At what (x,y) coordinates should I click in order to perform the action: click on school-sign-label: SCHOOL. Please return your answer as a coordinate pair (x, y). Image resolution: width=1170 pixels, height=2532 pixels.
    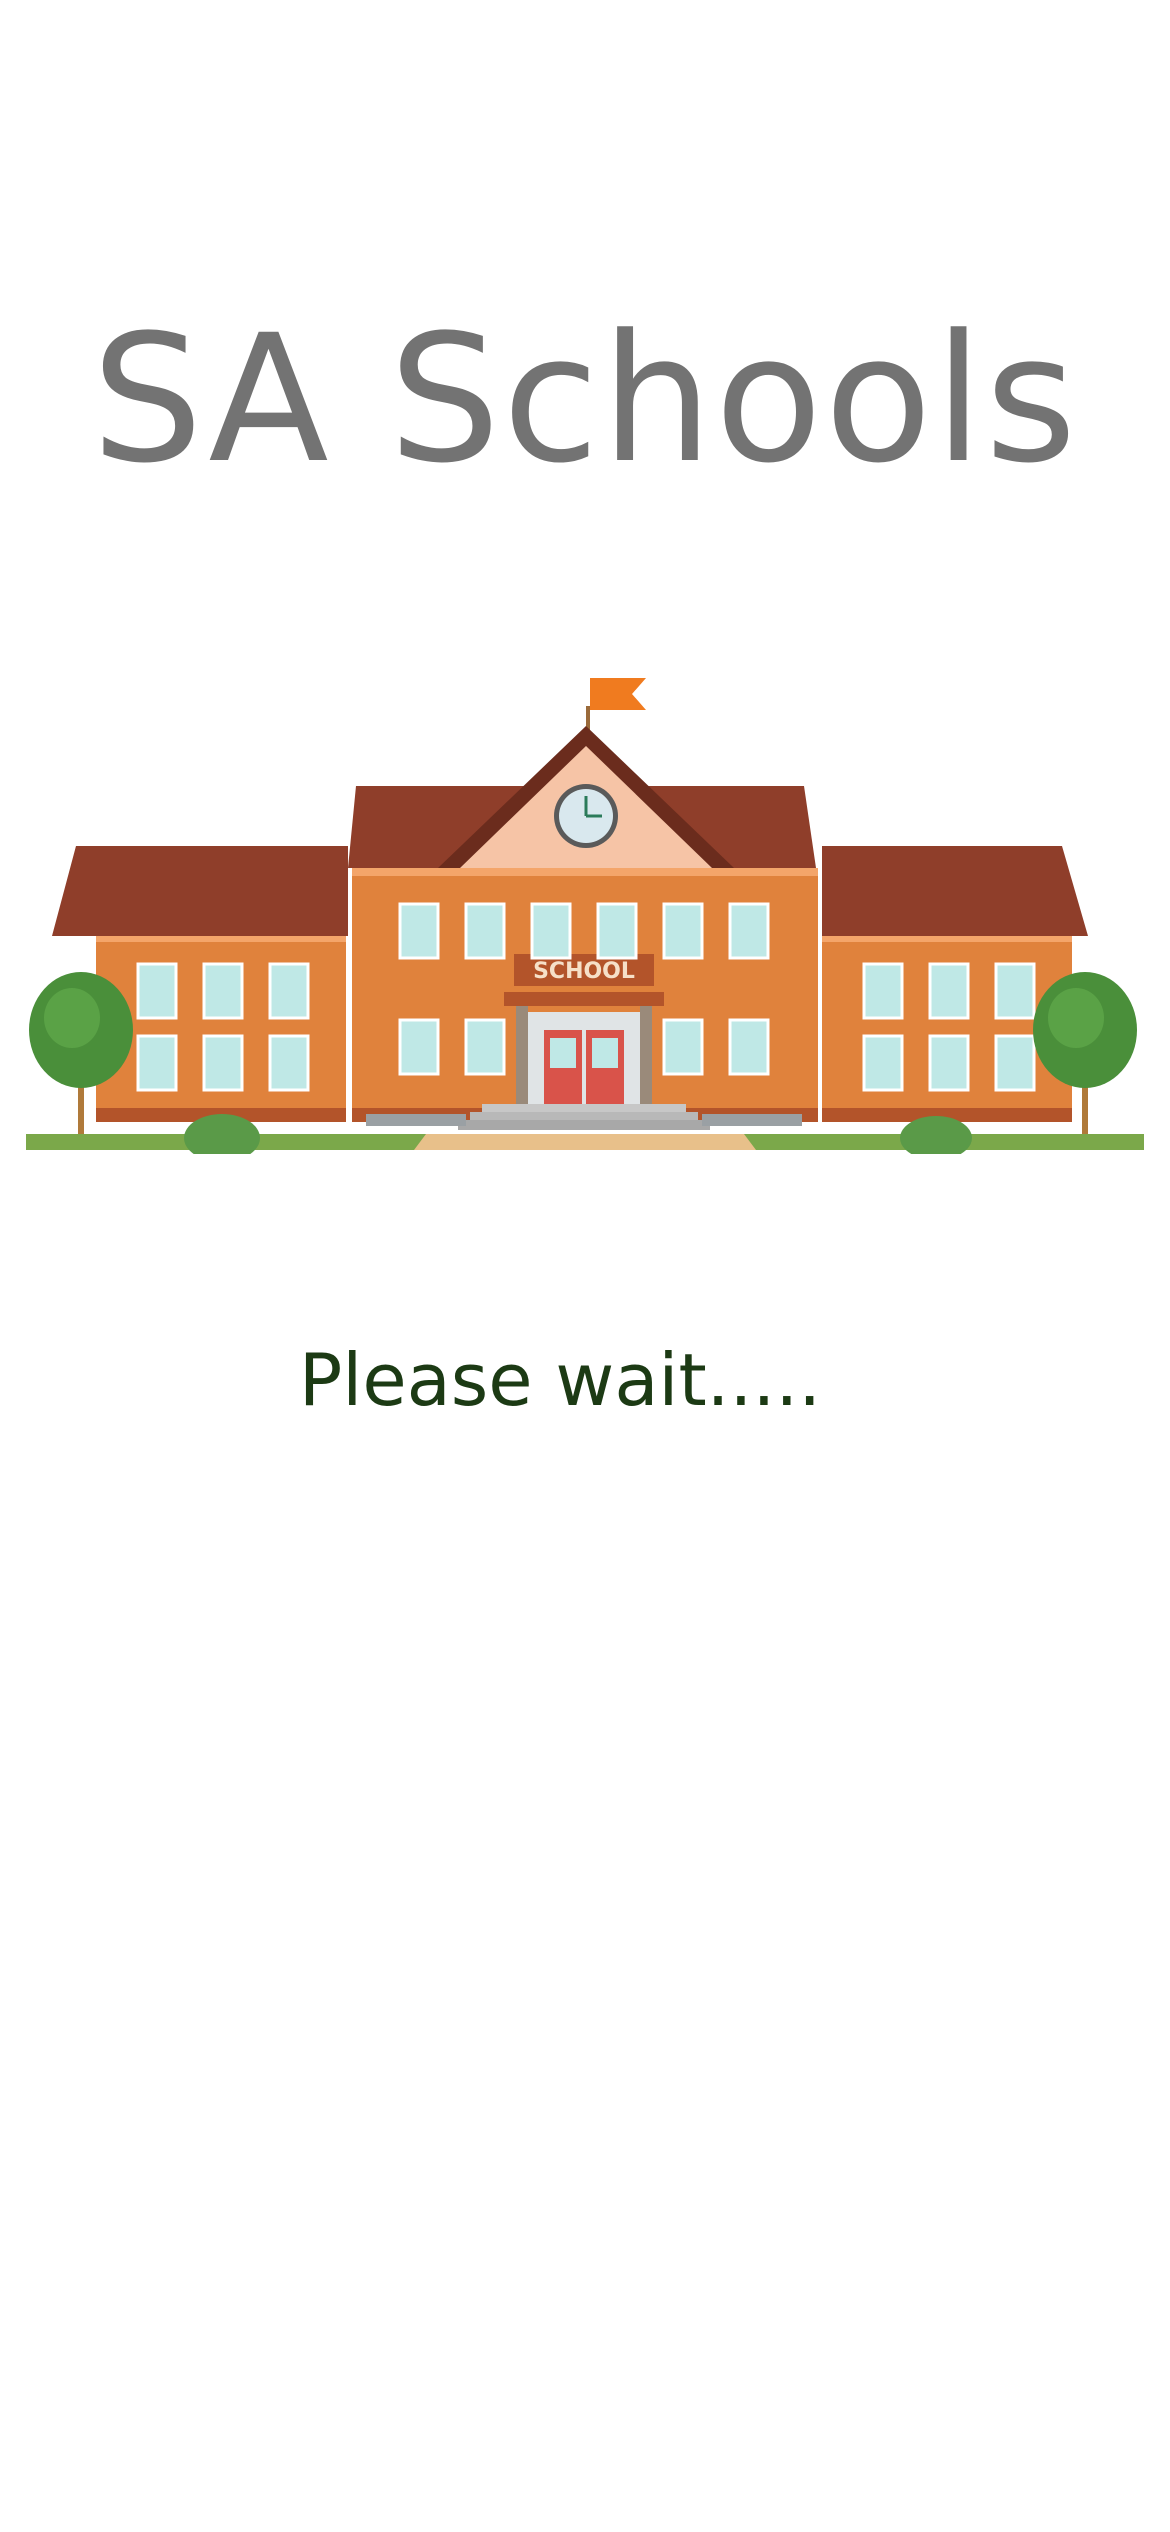
    Looking at the image, I should click on (584, 971).